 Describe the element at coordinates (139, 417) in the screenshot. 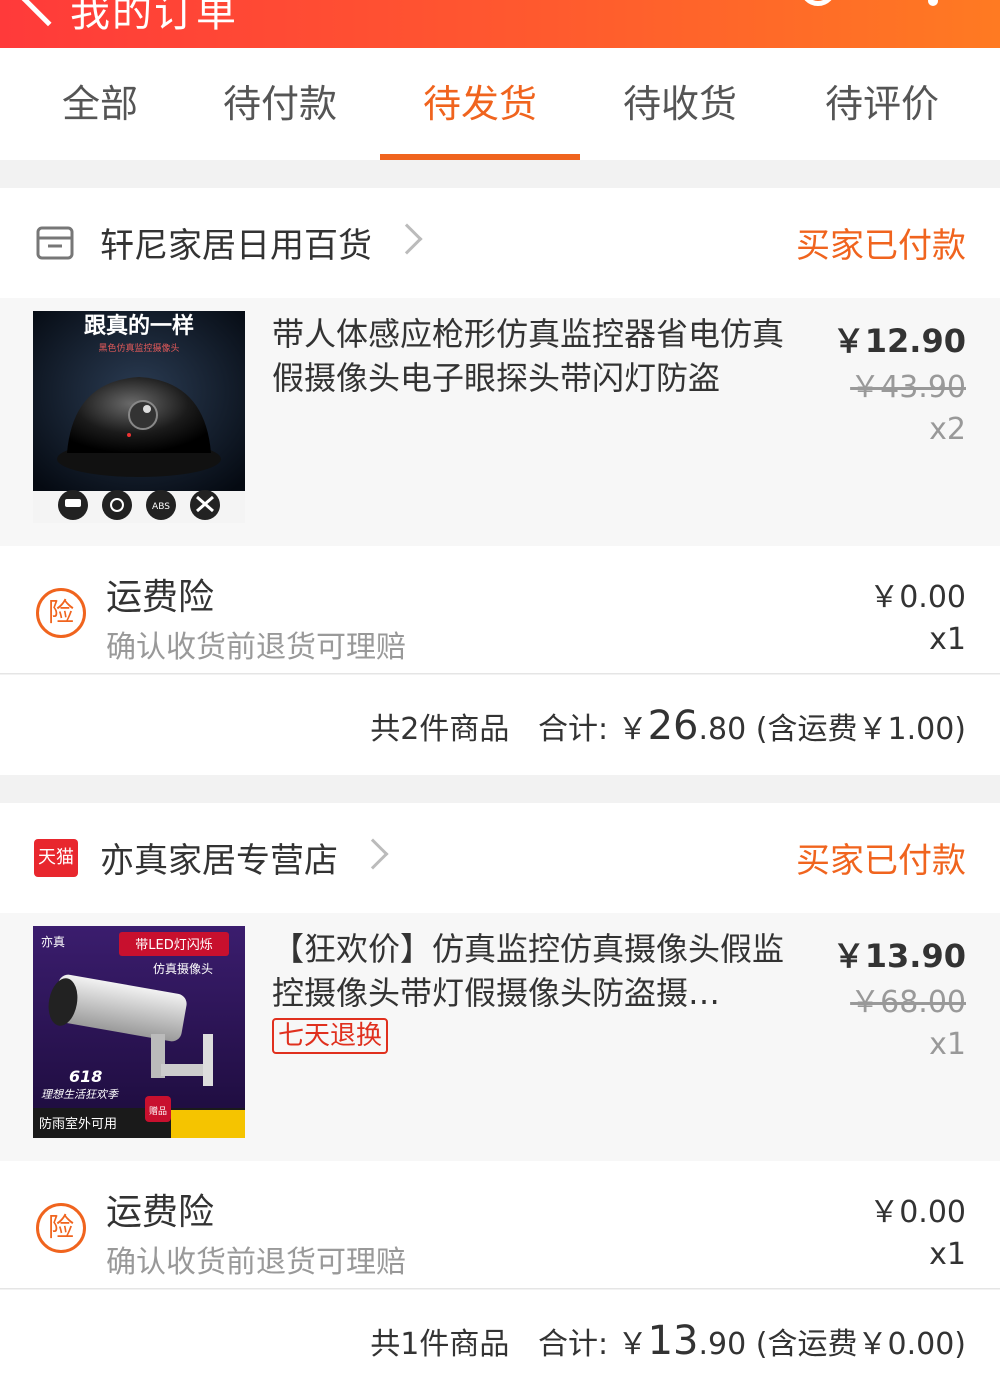

I see `product-thumbnail: 跟真的一样 黑色仿真监控摄像头 ABS` at that location.